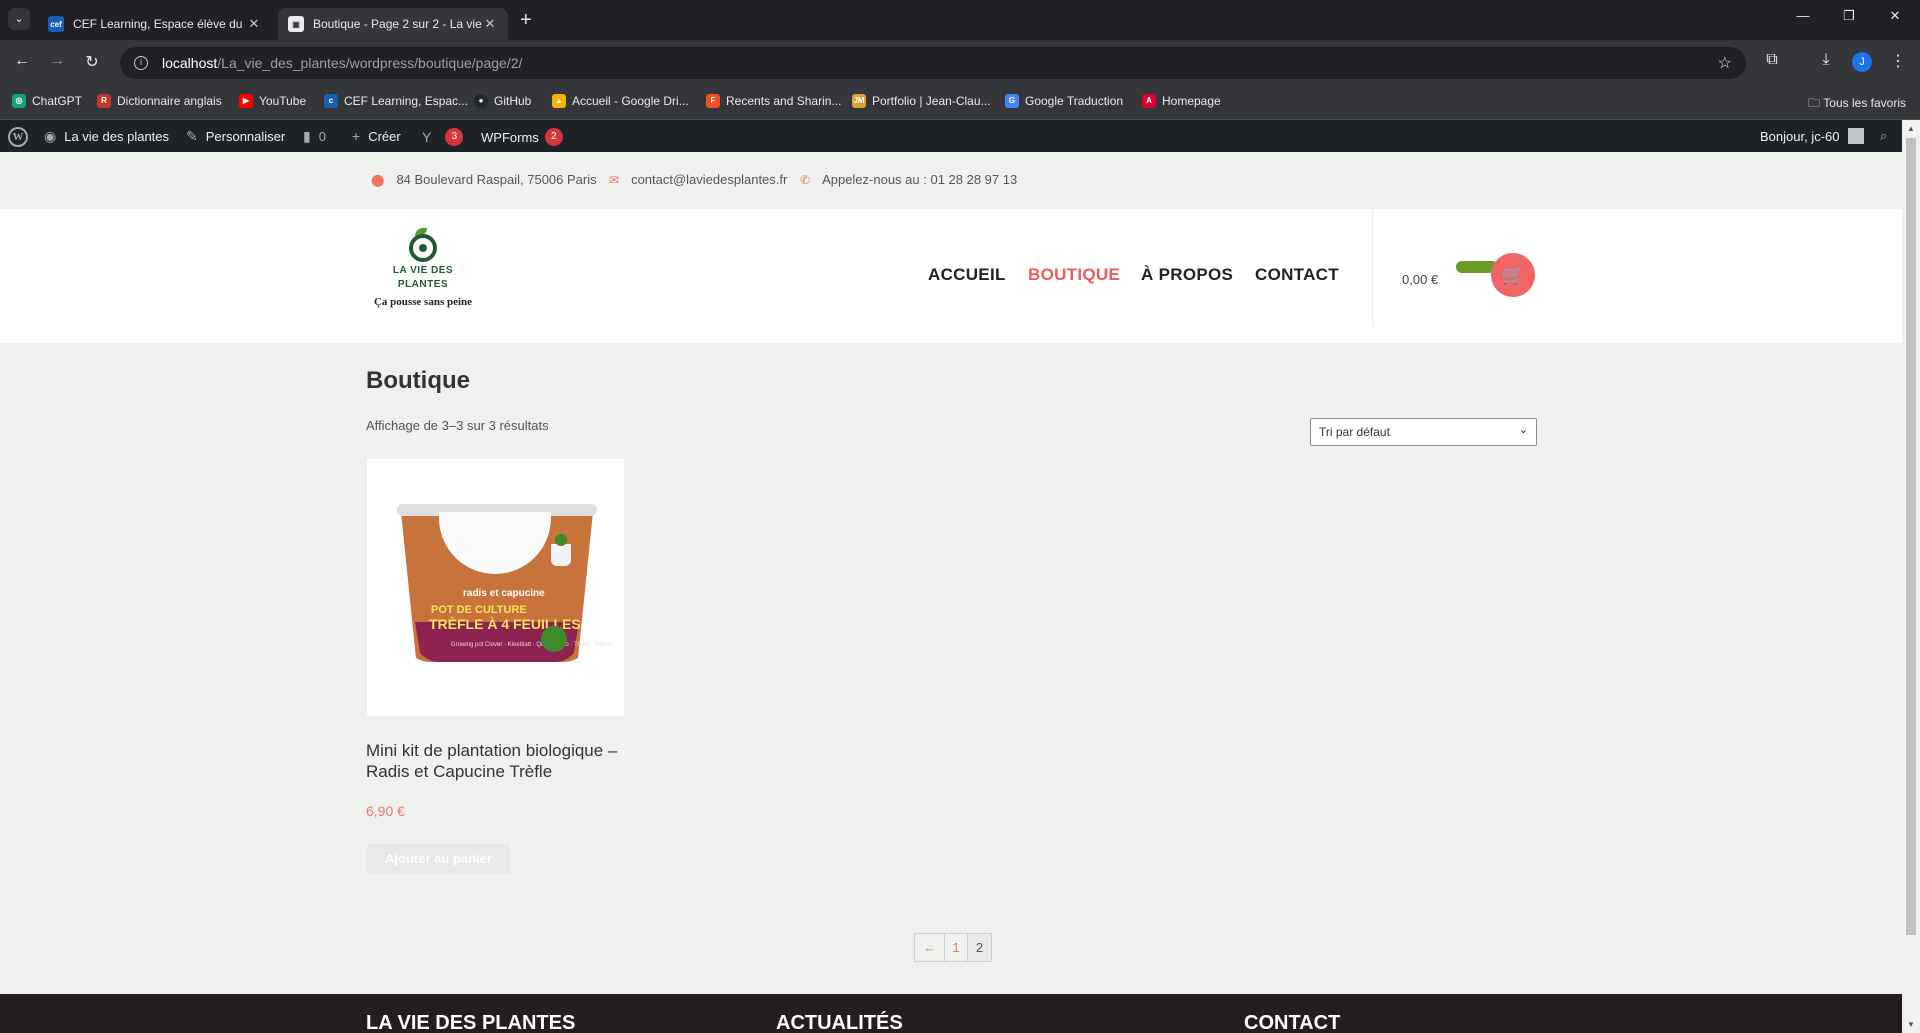 Image resolution: width=1920 pixels, height=1033 pixels. What do you see at coordinates (1064, 101) in the screenshot?
I see `bookmark-google-traduction: G Google Traduction` at bounding box center [1064, 101].